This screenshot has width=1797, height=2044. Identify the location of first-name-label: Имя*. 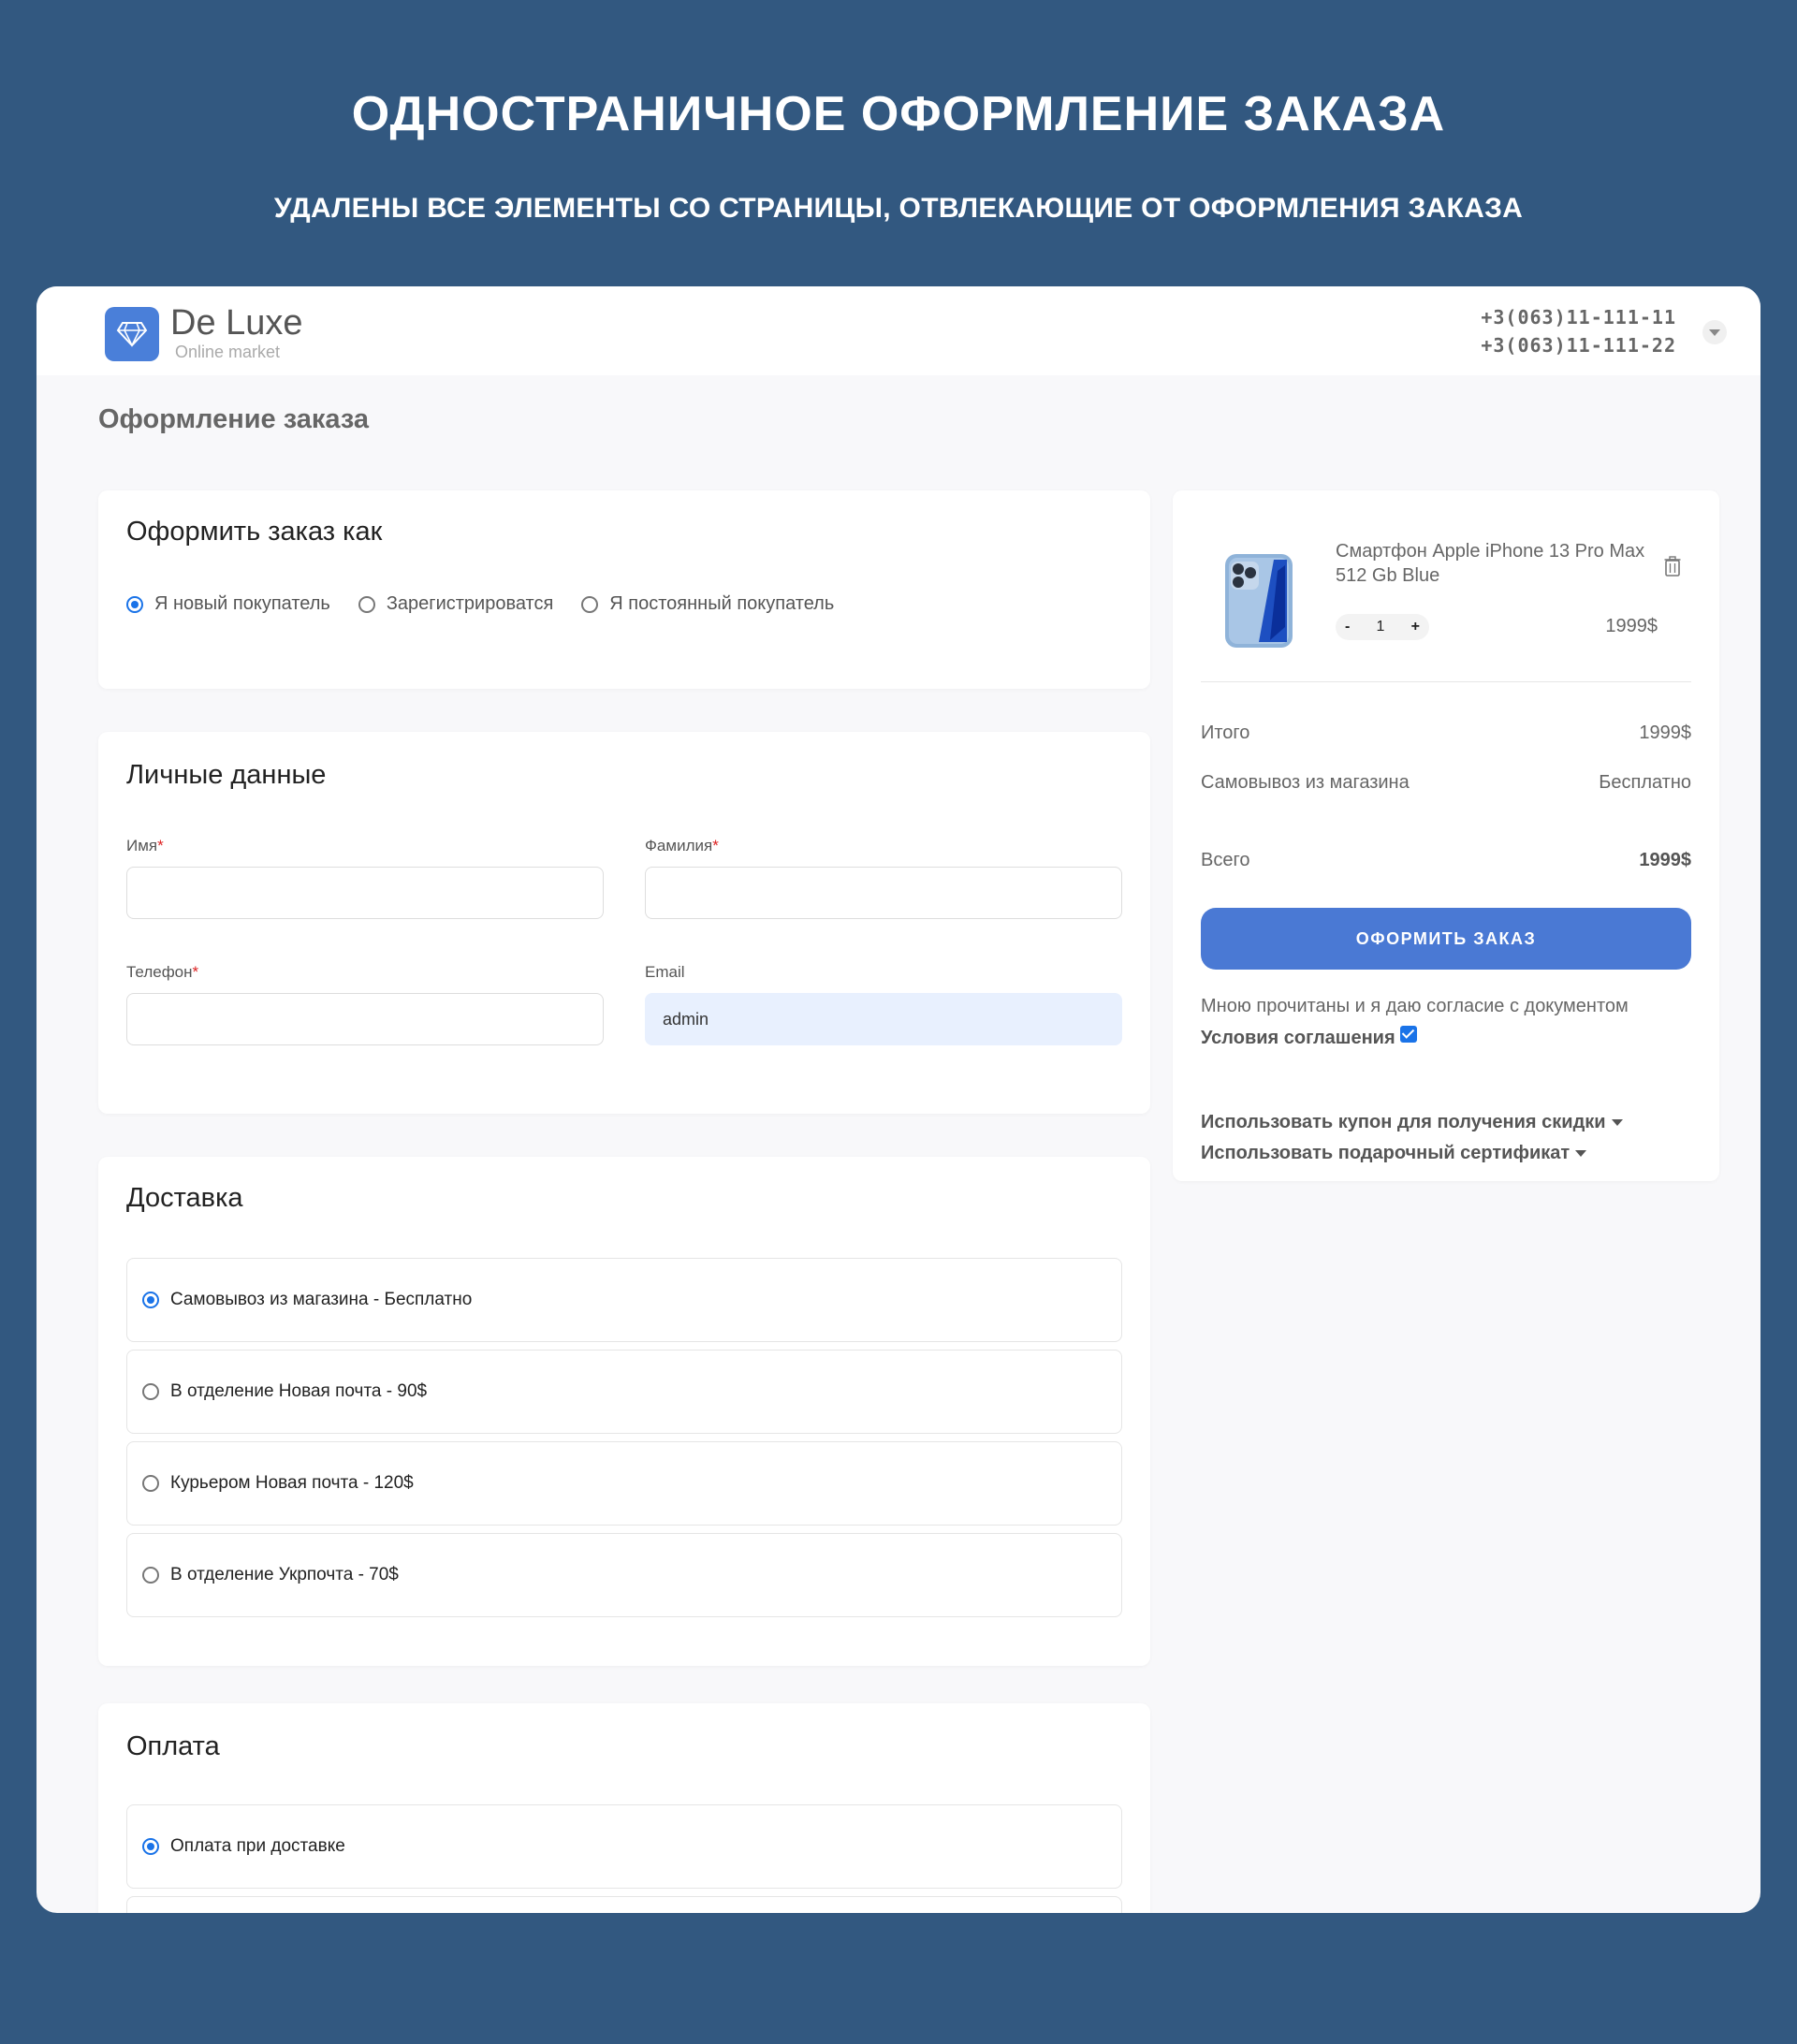
(145, 845).